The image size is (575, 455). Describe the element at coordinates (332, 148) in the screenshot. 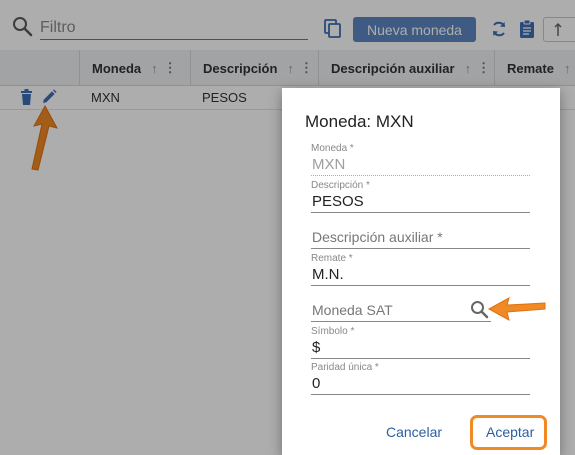

I see `moneda-label: Moneda *` at that location.